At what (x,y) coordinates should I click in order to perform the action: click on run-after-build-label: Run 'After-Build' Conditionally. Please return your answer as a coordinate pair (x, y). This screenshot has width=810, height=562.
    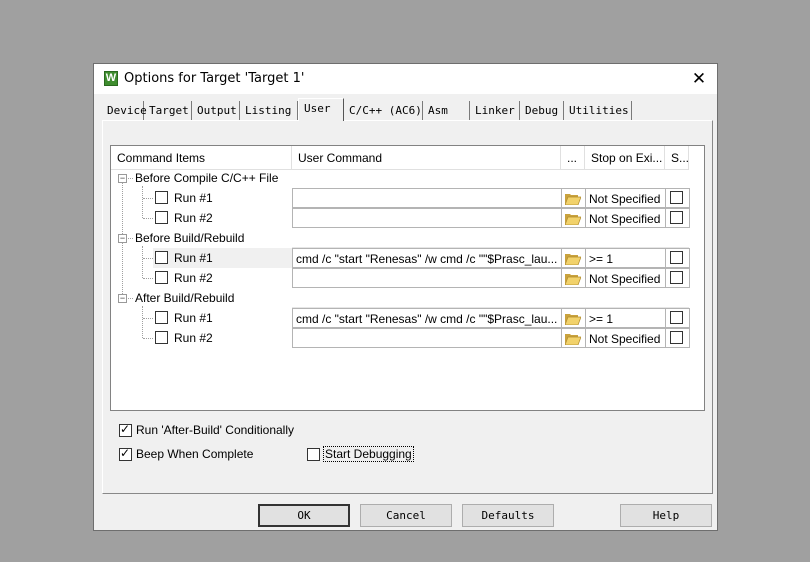
    Looking at the image, I should click on (215, 430).